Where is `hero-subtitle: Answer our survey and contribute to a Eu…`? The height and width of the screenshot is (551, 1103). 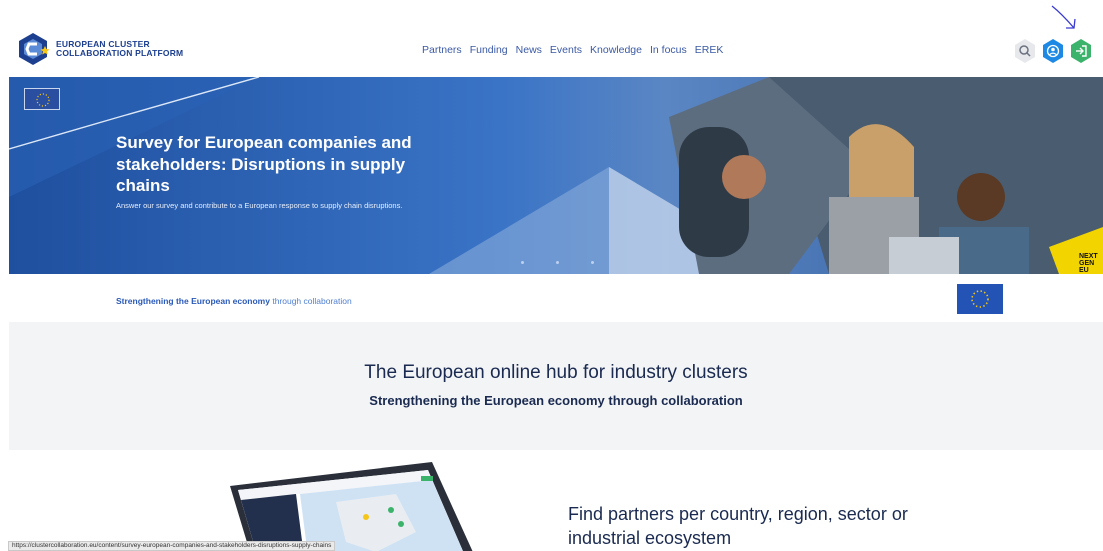
hero-subtitle: Answer our survey and contribute to a Eu… is located at coordinates (259, 205).